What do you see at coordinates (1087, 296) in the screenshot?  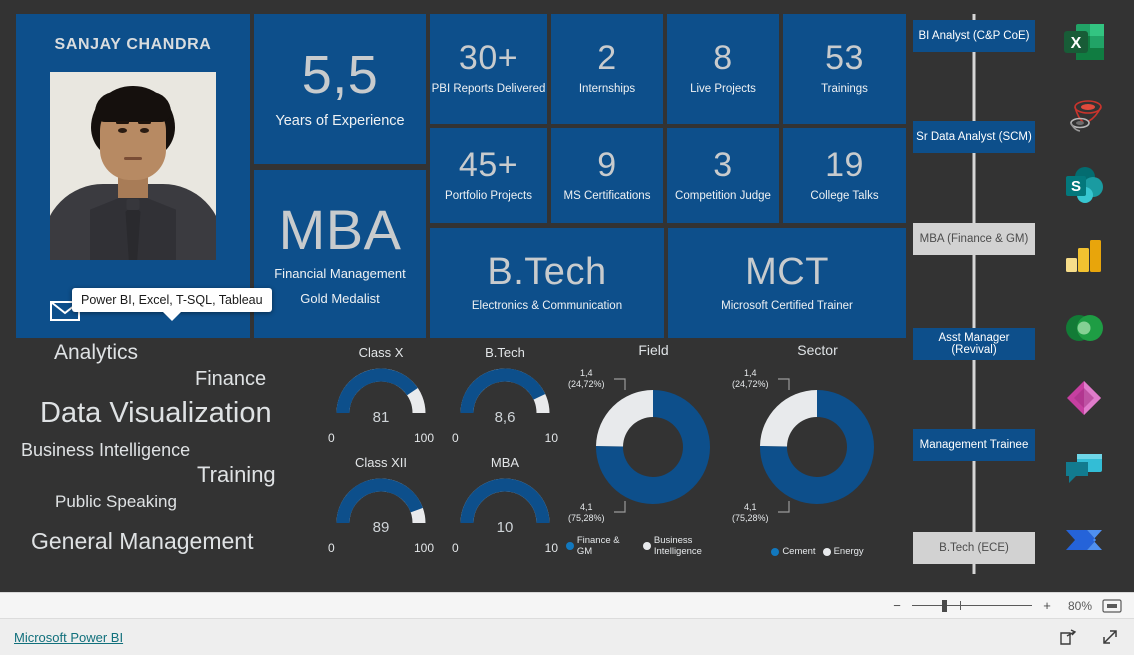 I see `tool-icon-rail: X S` at bounding box center [1087, 296].